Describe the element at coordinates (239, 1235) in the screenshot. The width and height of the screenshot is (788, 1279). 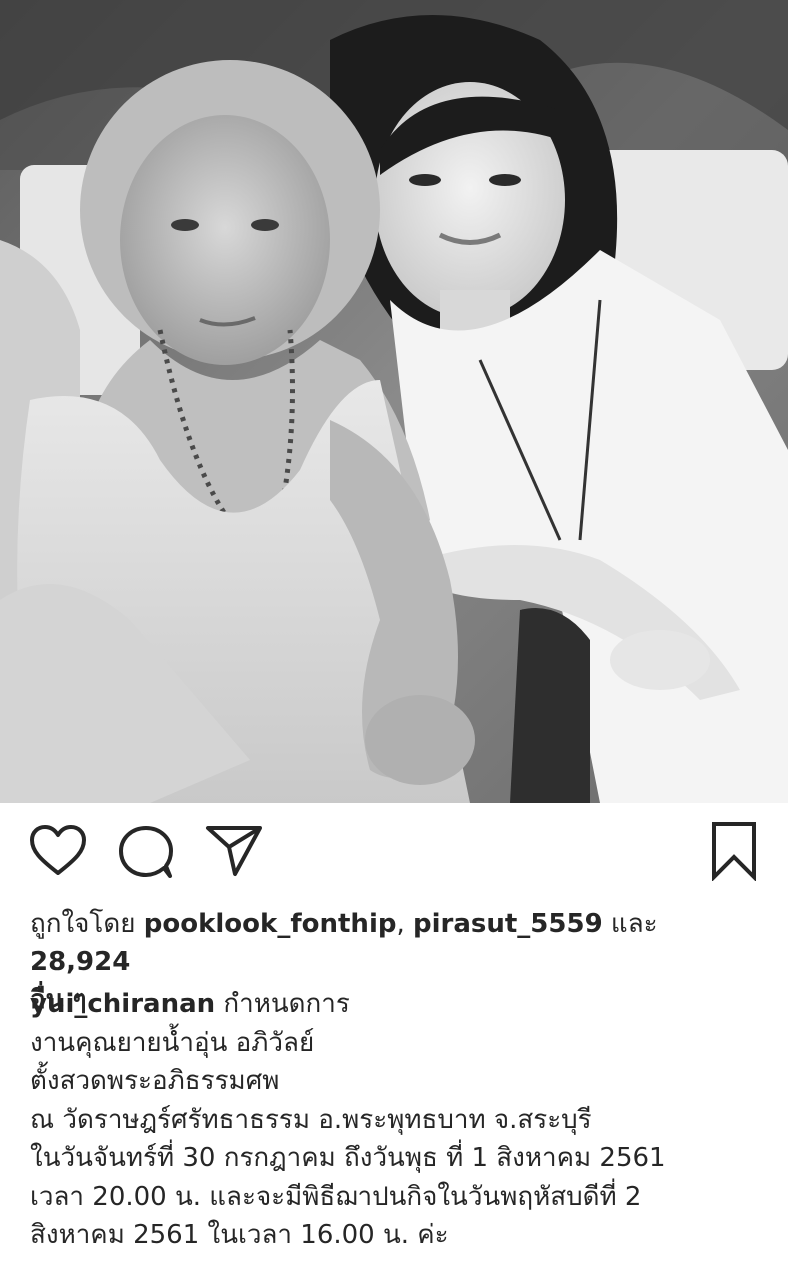
I see `caption-text: สิงหาคม 2561 ในเวลา 16.00 น. ค่ะ` at that location.